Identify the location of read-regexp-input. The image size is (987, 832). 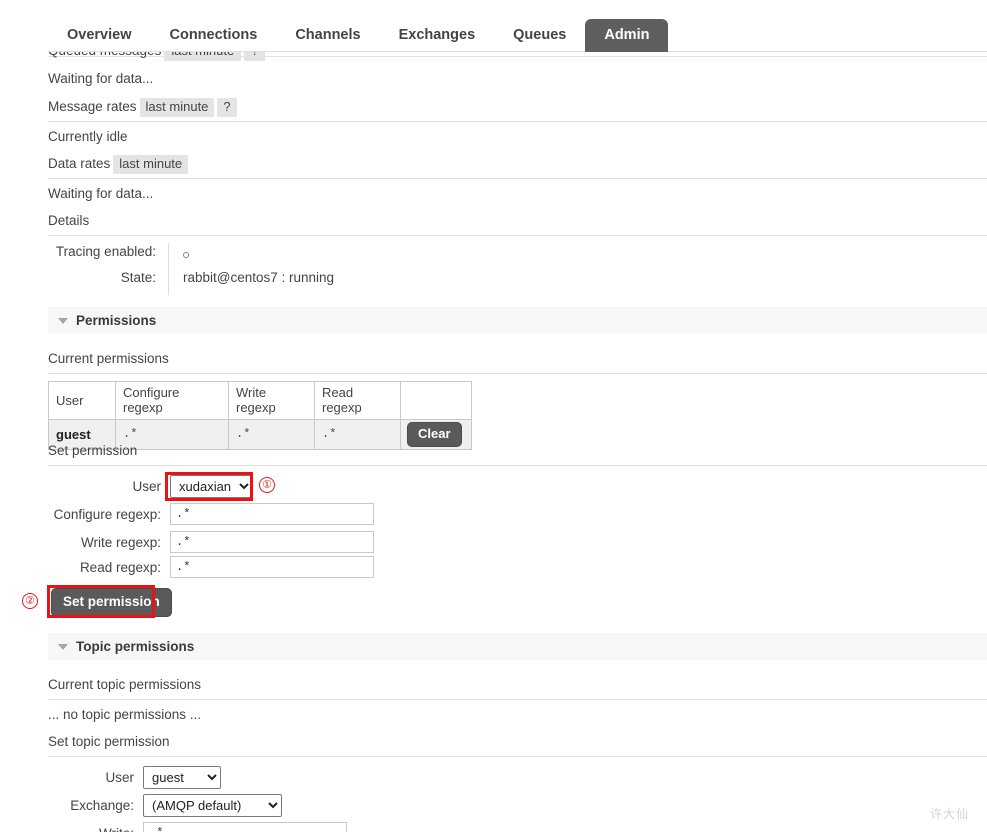
(272, 567).